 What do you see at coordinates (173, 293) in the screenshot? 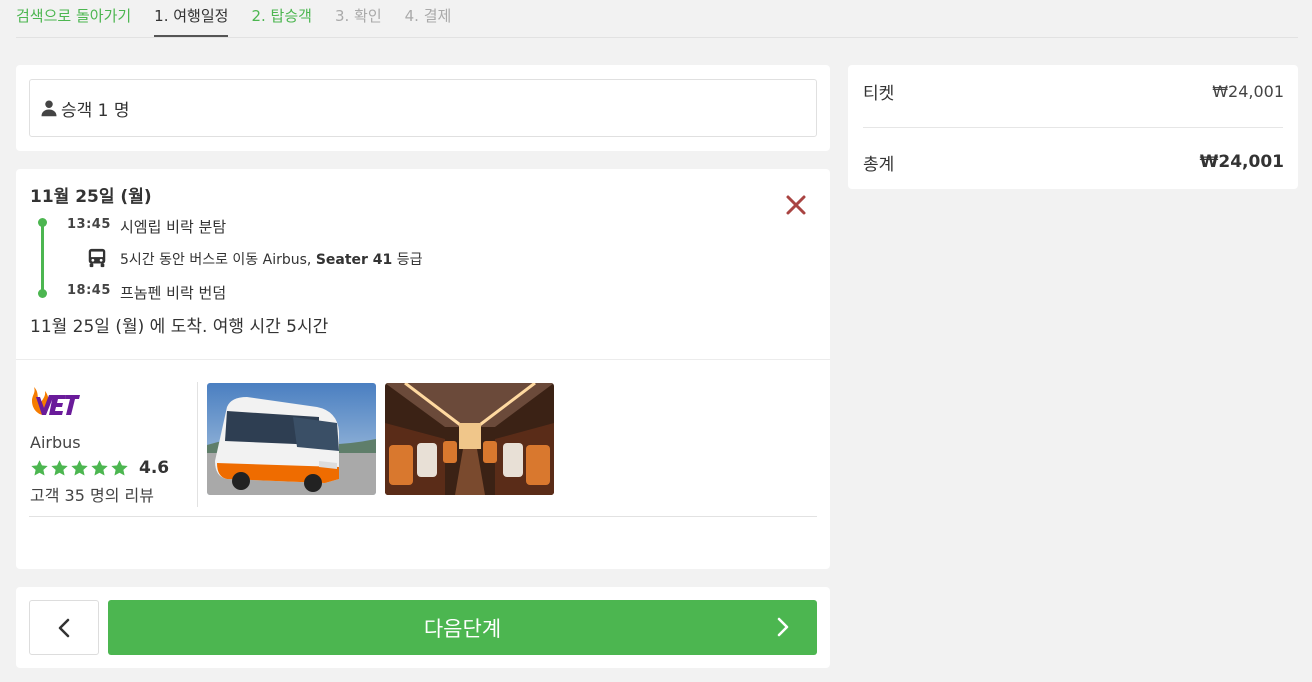
I see `arrival-place: 프놈펜 비락 번덤` at bounding box center [173, 293].